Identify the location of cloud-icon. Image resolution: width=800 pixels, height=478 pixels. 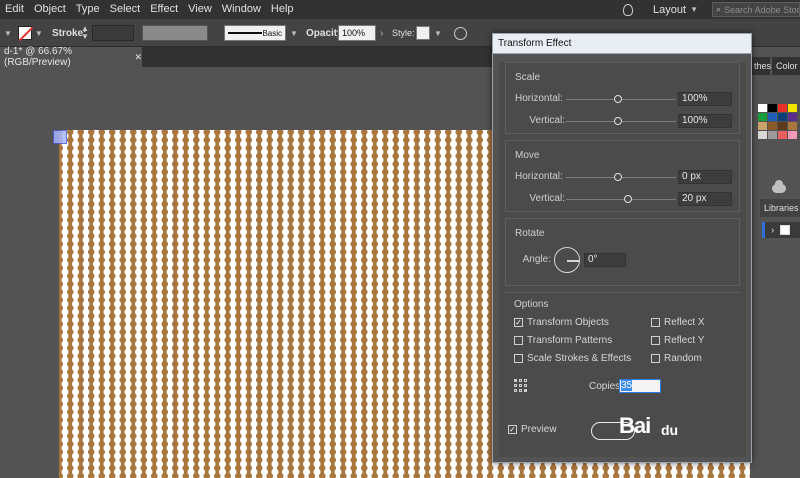
(779, 186).